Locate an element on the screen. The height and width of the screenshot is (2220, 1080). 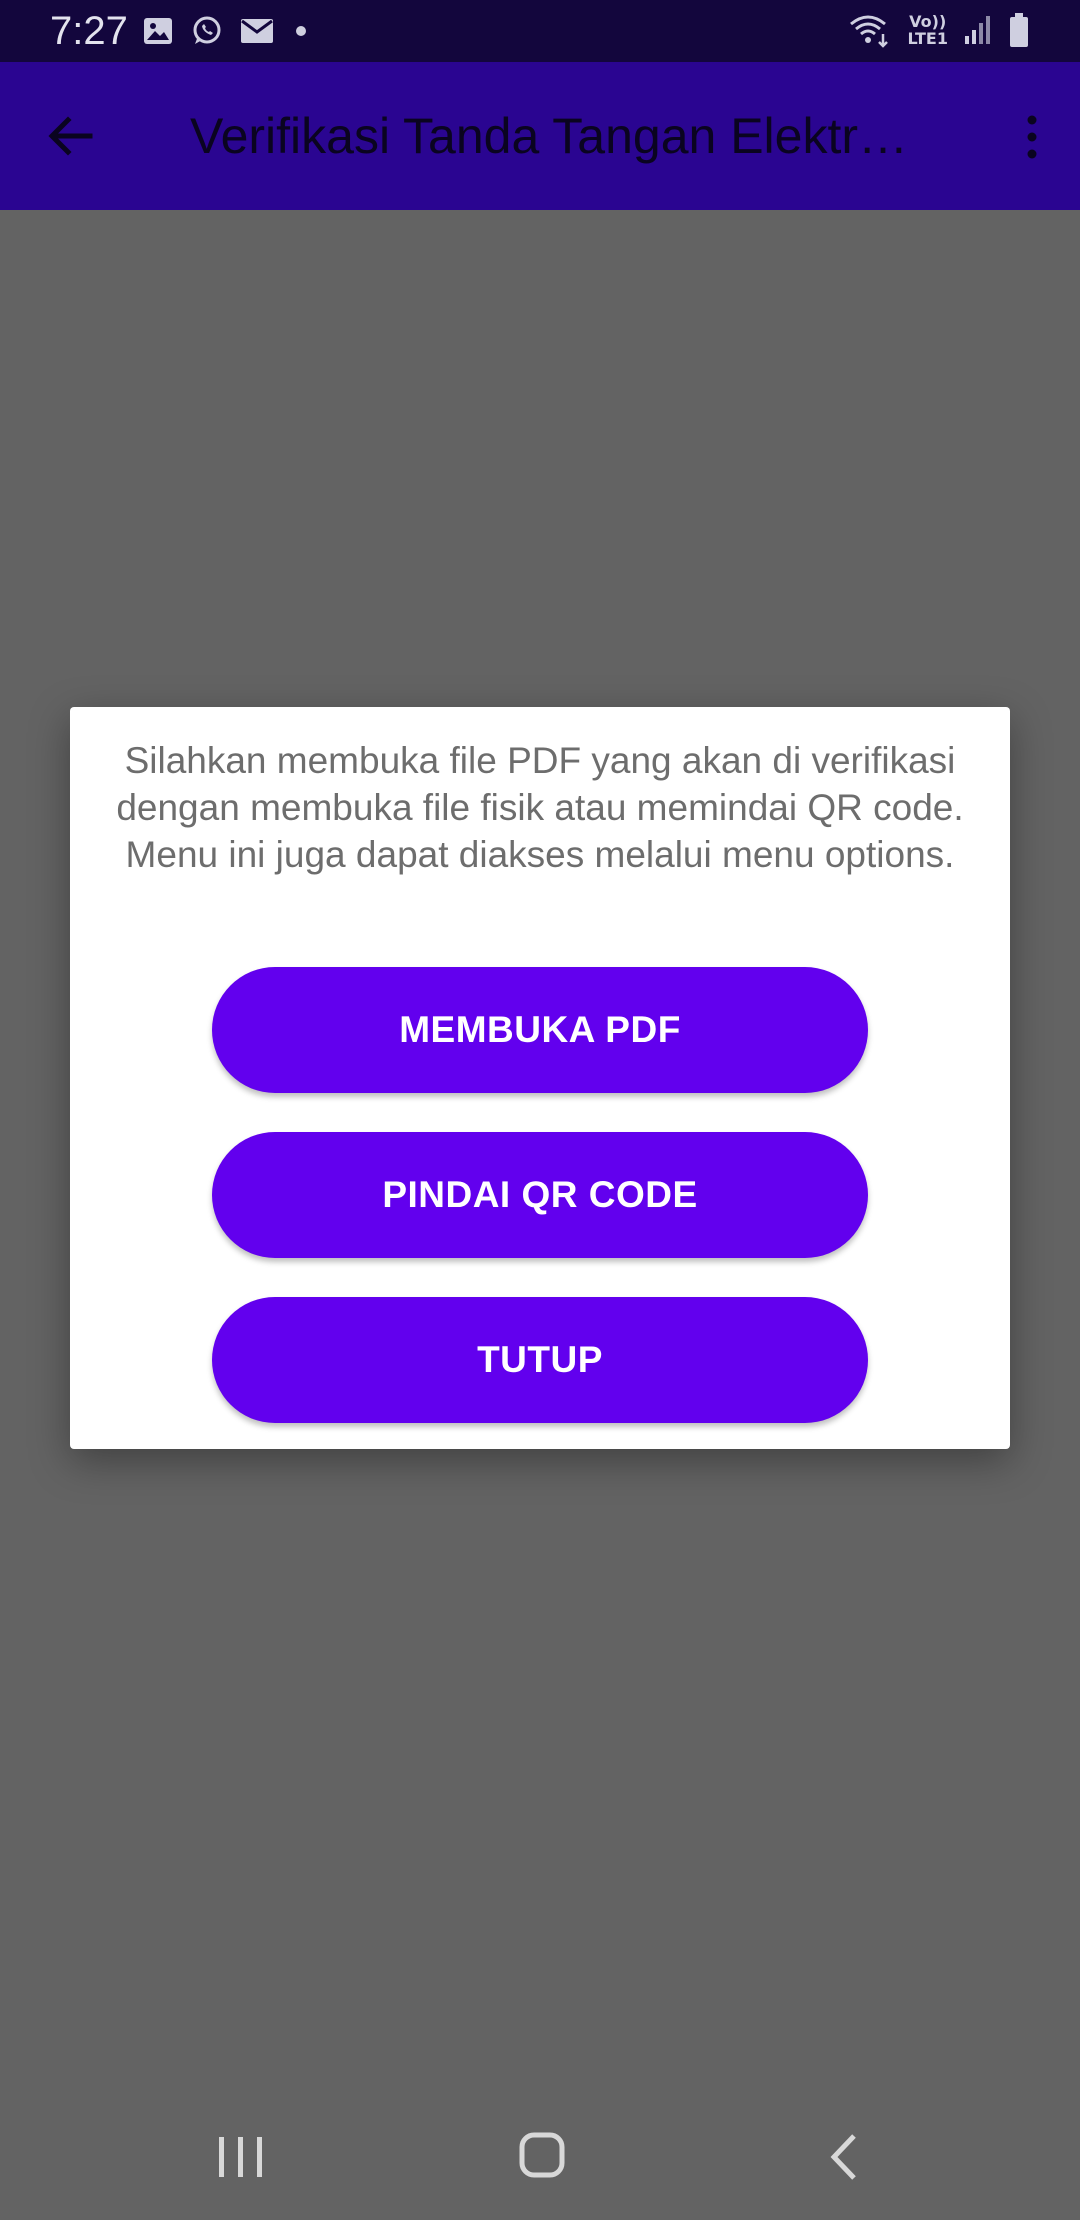
status-bar: 7:27 Vo)) LTE1 is located at coordinates (540, 31).